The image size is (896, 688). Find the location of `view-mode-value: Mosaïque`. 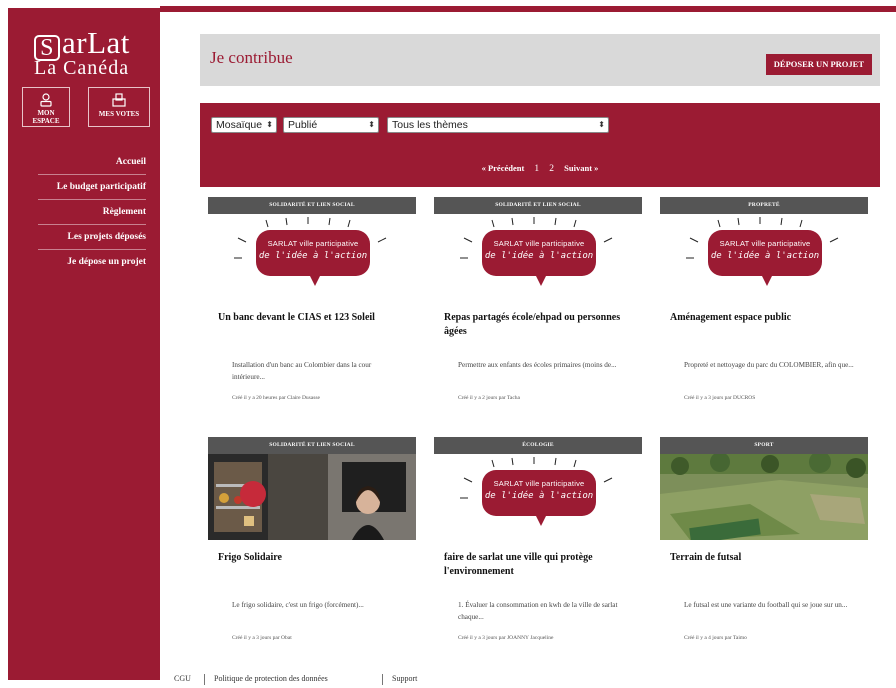

view-mode-value: Mosaïque is located at coordinates (239, 125).